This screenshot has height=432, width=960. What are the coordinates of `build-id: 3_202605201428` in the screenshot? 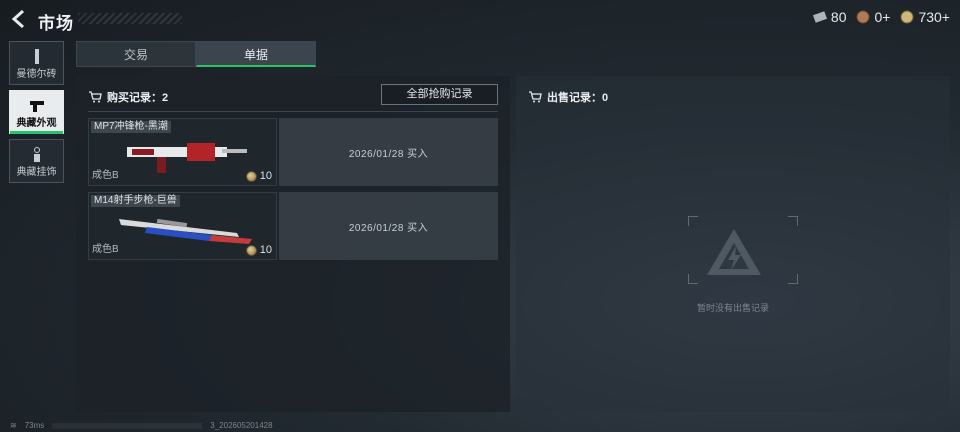 It's located at (241, 425).